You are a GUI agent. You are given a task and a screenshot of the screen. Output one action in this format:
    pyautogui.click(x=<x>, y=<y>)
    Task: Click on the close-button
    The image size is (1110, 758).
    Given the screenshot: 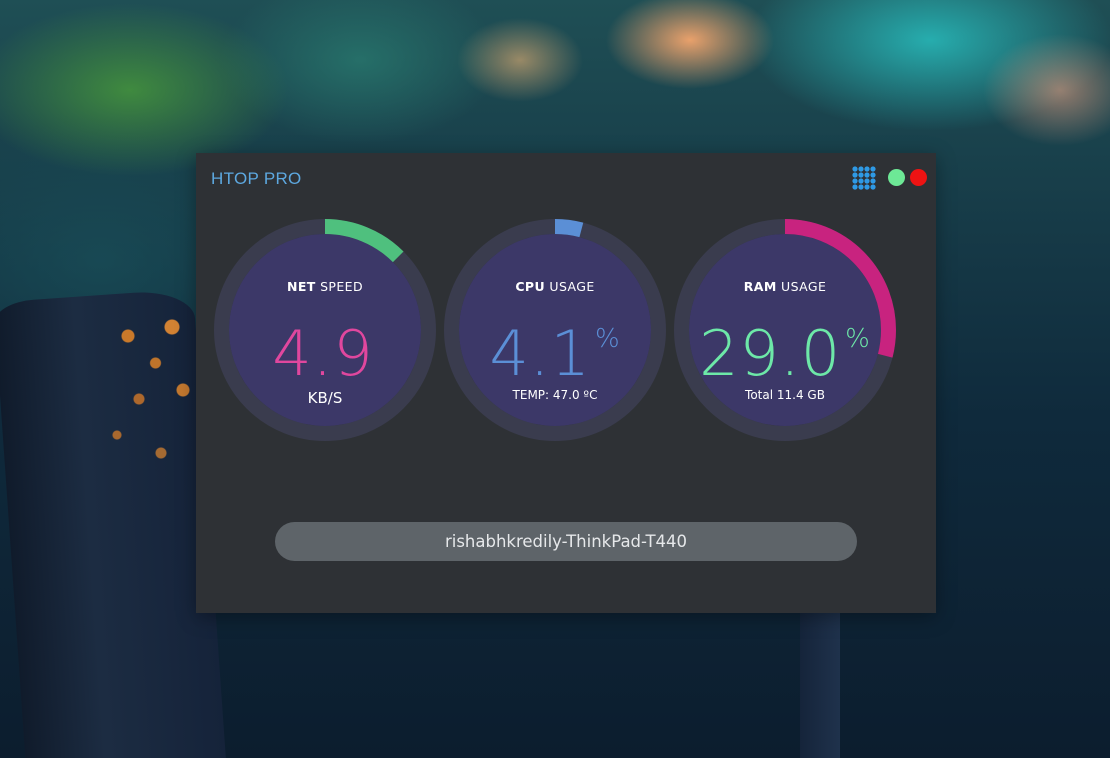 What is the action you would take?
    pyautogui.click(x=918, y=177)
    